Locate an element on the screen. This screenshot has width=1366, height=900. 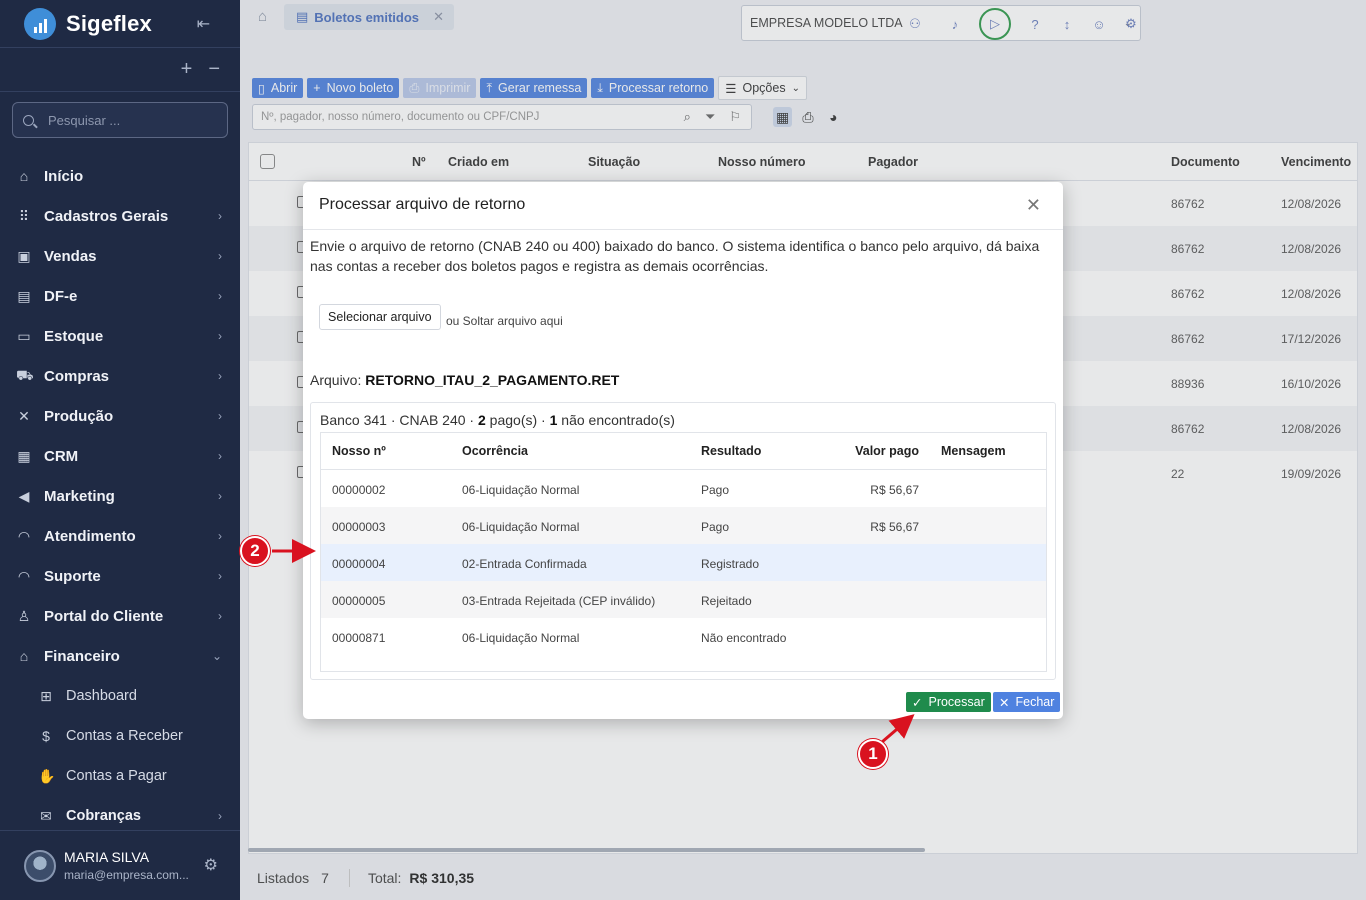
sidebar-search-input is located at coordinates (133, 120).